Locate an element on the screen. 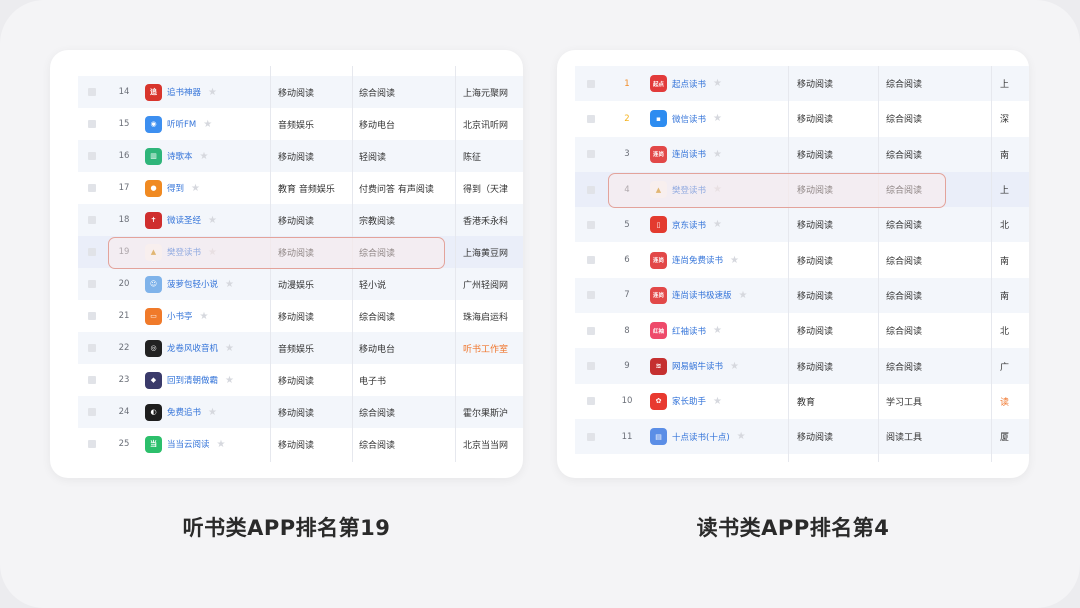 This screenshot has width=1080, height=608. table-row: 21 ▭ 小书亭 ★ 移动阅读 综合阅读 珠海启运科 is located at coordinates (300, 316).